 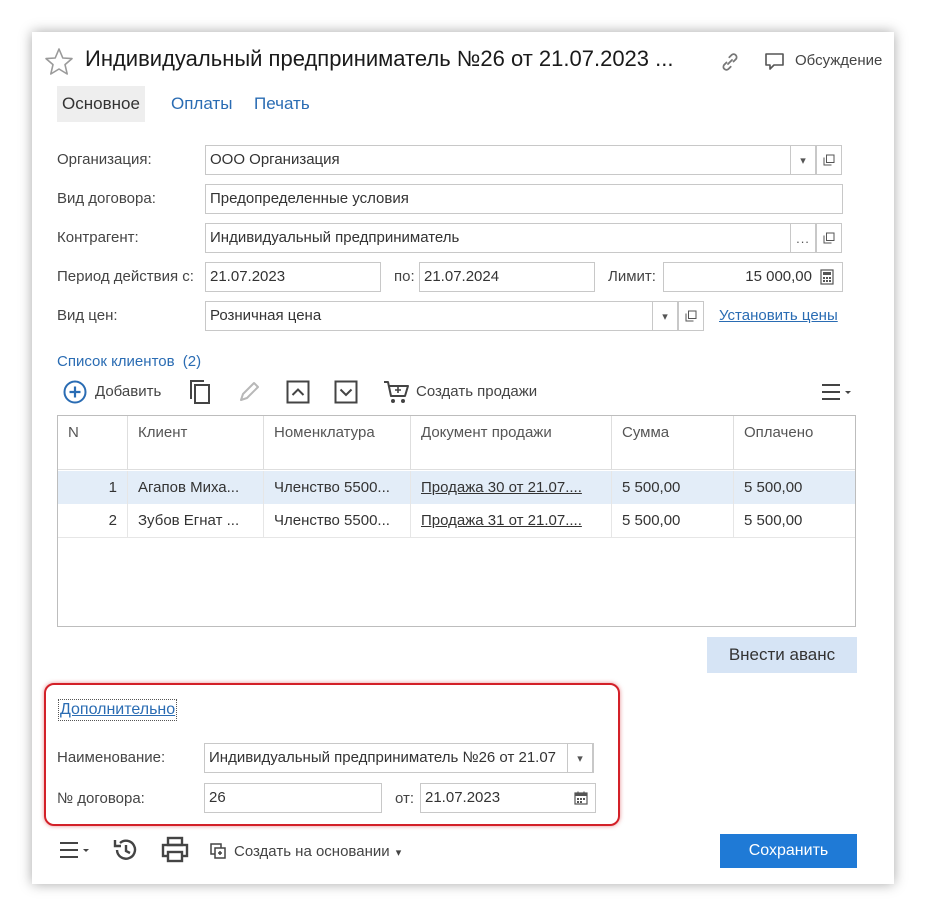 I want to click on advance-button: Внести аванс, so click(x=782, y=655).